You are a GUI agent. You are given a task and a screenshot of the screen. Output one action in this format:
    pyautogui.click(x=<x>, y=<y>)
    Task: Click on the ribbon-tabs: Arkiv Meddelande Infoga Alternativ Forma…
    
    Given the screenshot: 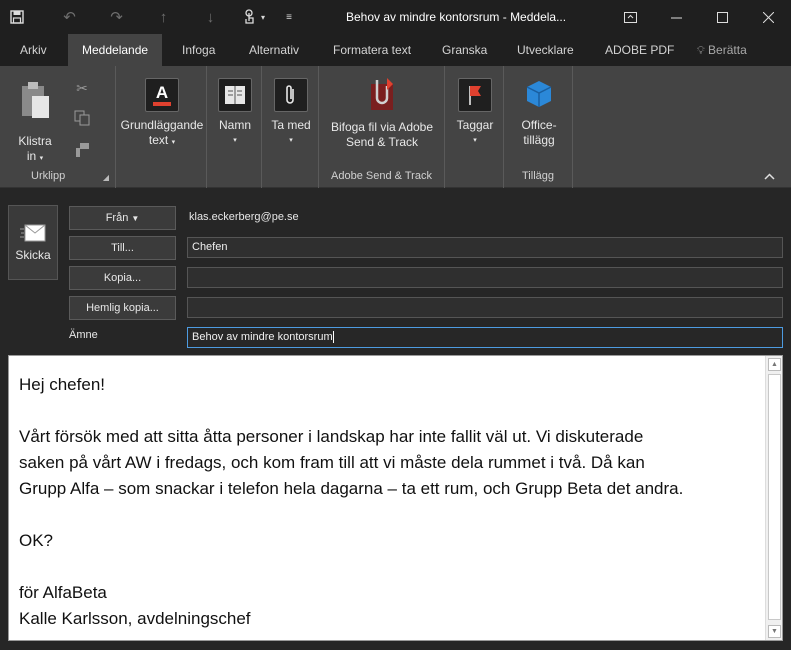 What is the action you would take?
    pyautogui.click(x=395, y=50)
    